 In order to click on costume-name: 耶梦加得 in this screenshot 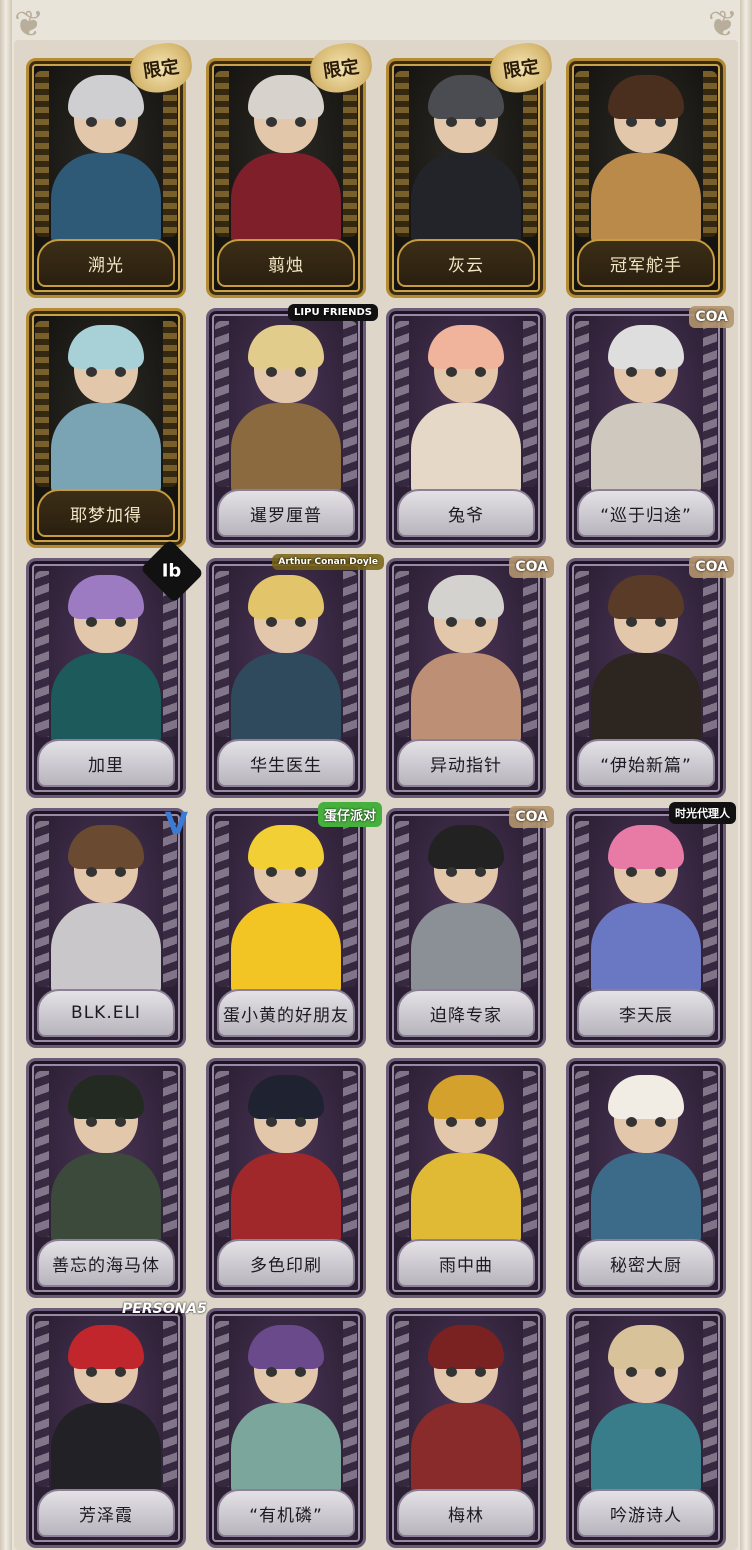, I will do `click(106, 513)`.